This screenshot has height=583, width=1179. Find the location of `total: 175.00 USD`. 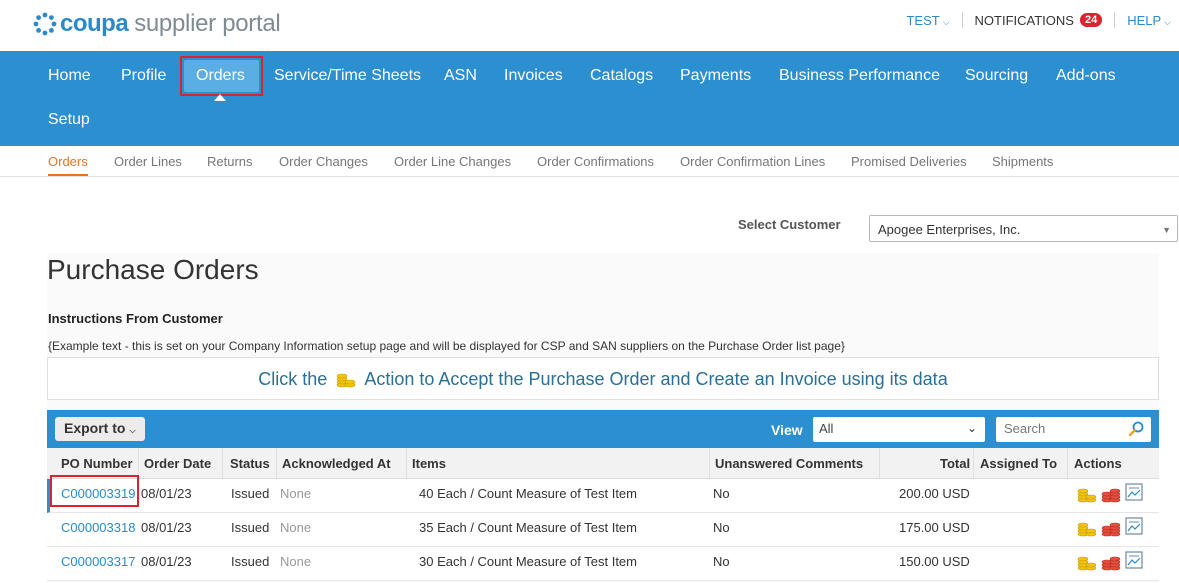

total: 175.00 USD is located at coordinates (934, 527).